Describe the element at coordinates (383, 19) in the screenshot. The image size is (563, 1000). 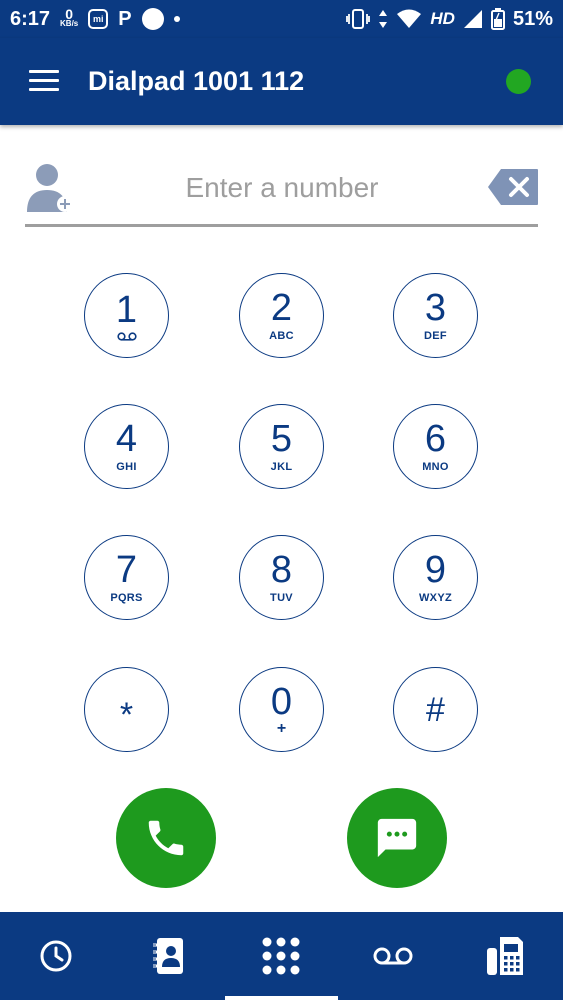
I see `data-arrows-icon` at that location.